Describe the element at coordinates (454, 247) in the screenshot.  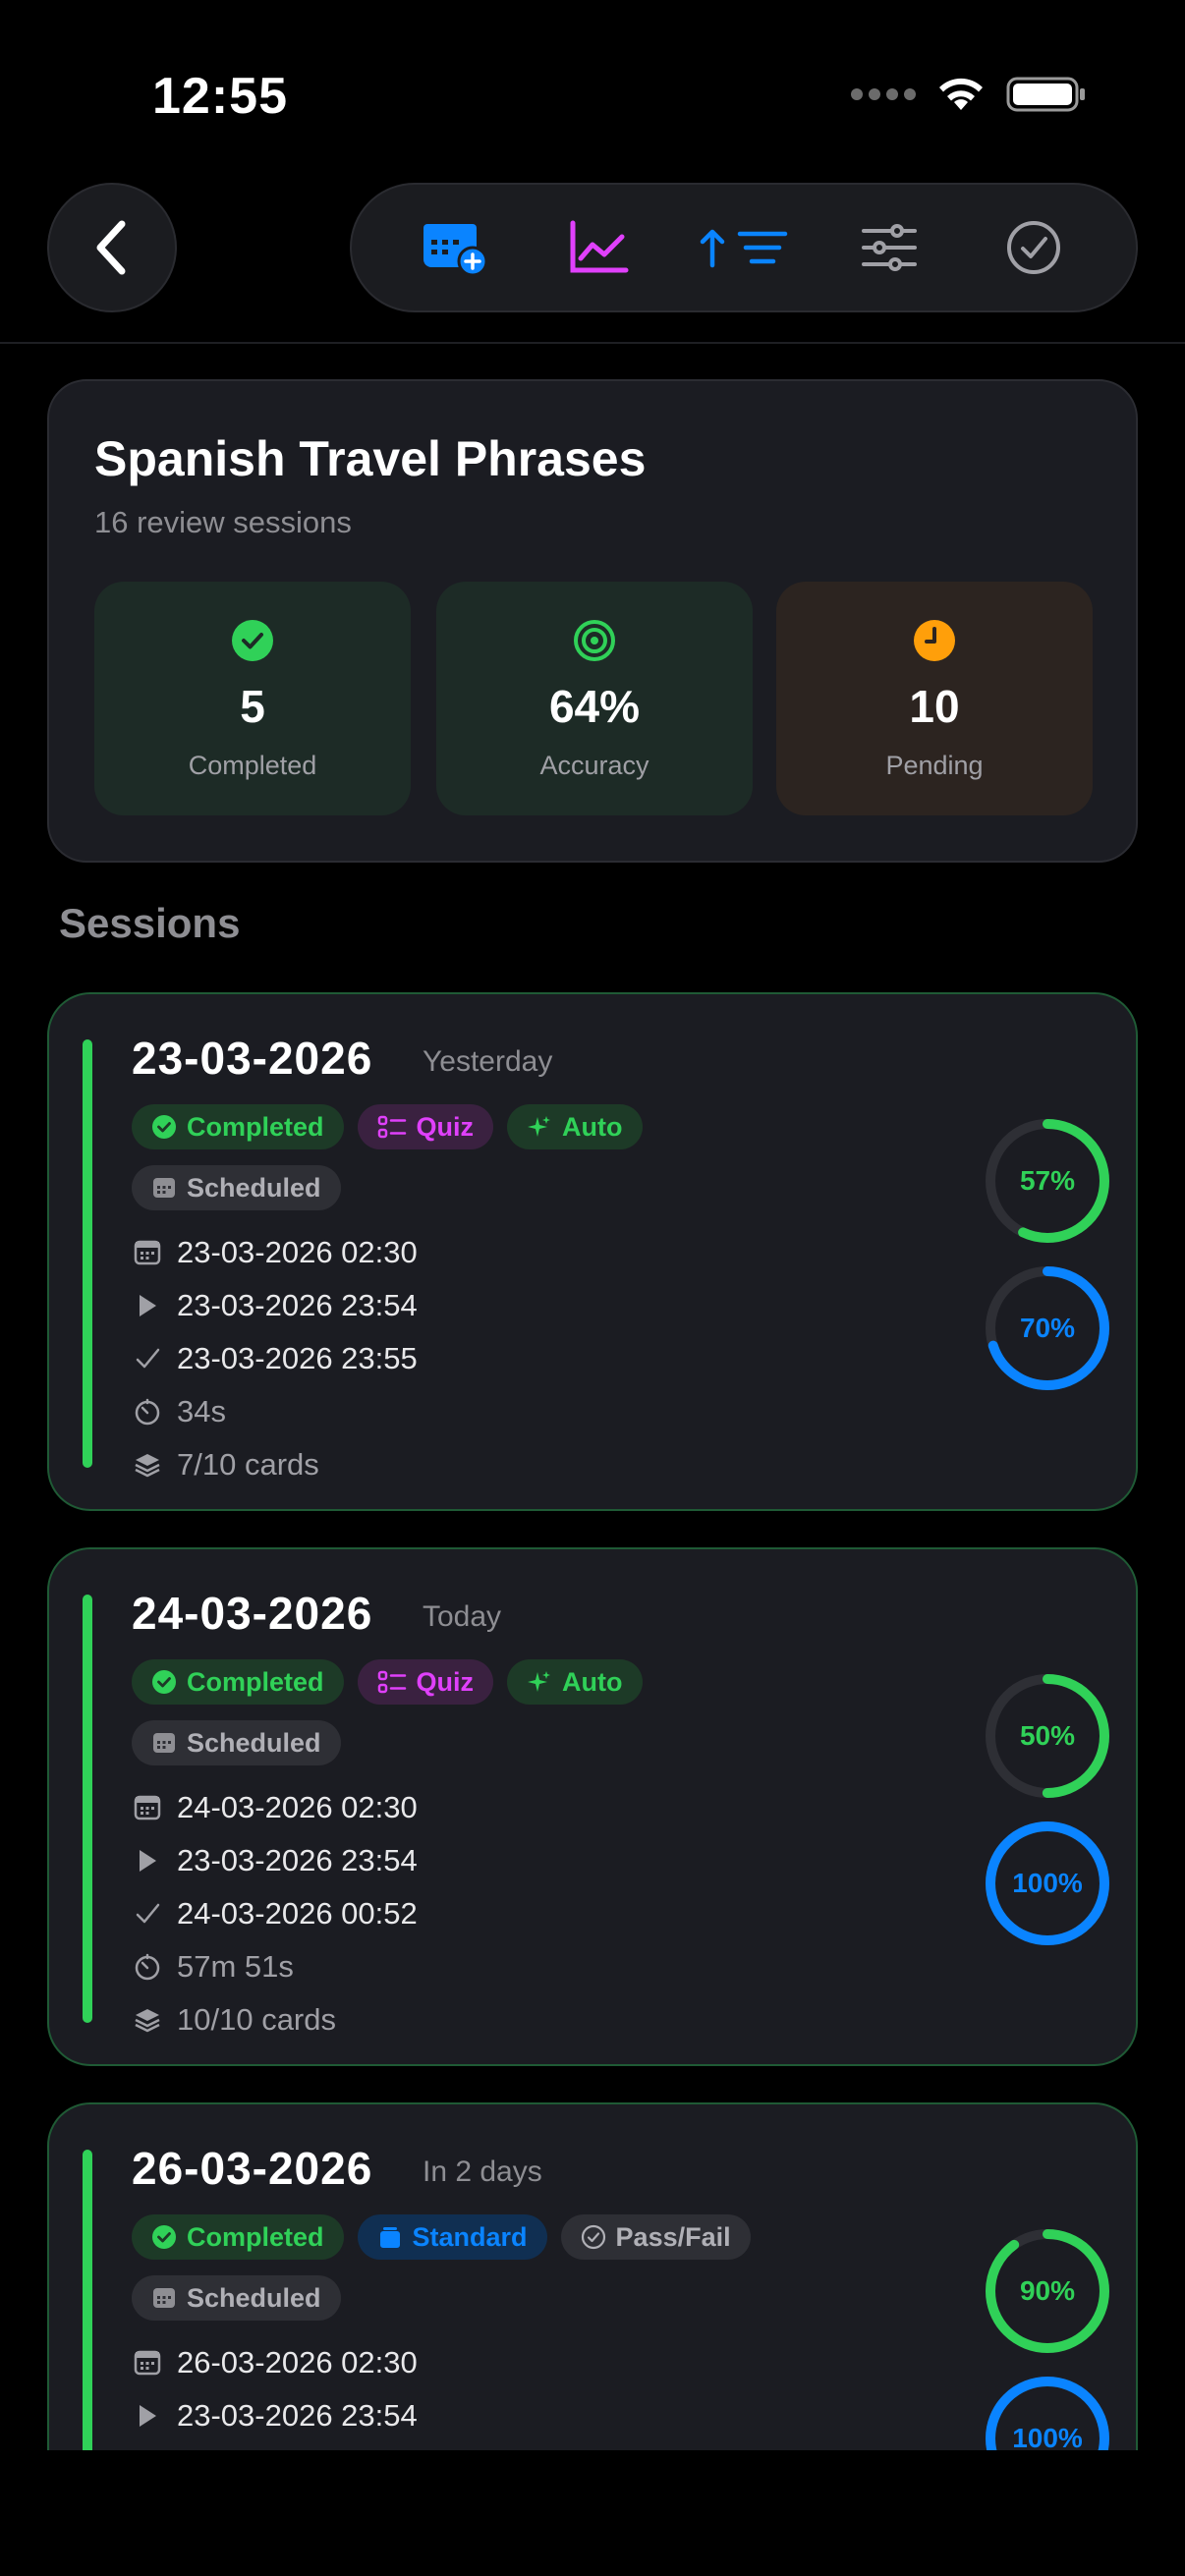
I see `schedule-session-button` at that location.